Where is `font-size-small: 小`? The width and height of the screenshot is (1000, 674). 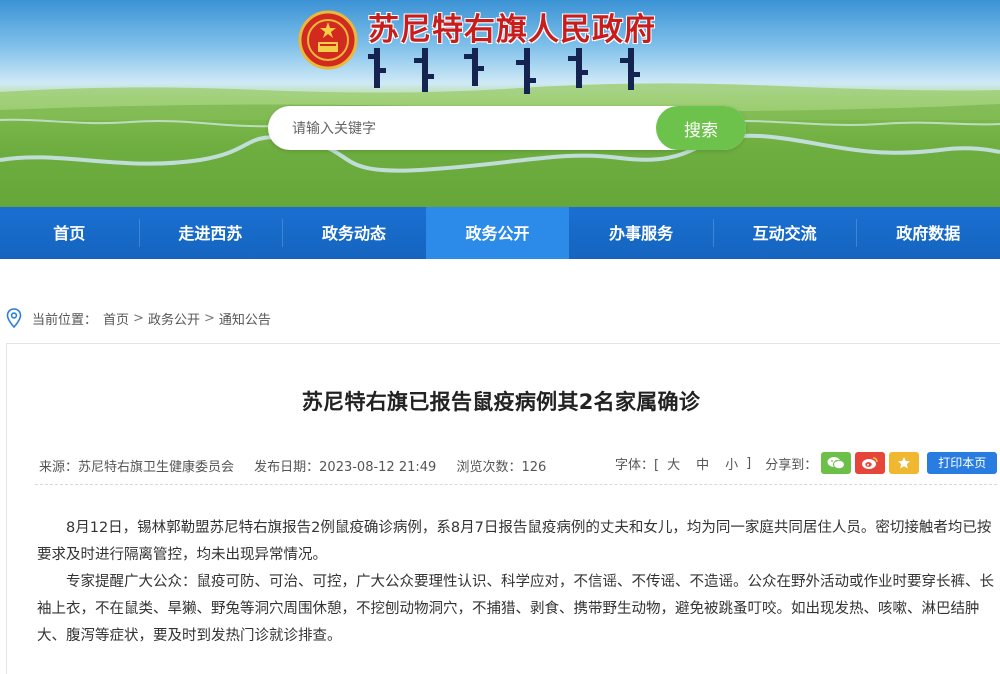
font-size-small: 小 is located at coordinates (731, 463).